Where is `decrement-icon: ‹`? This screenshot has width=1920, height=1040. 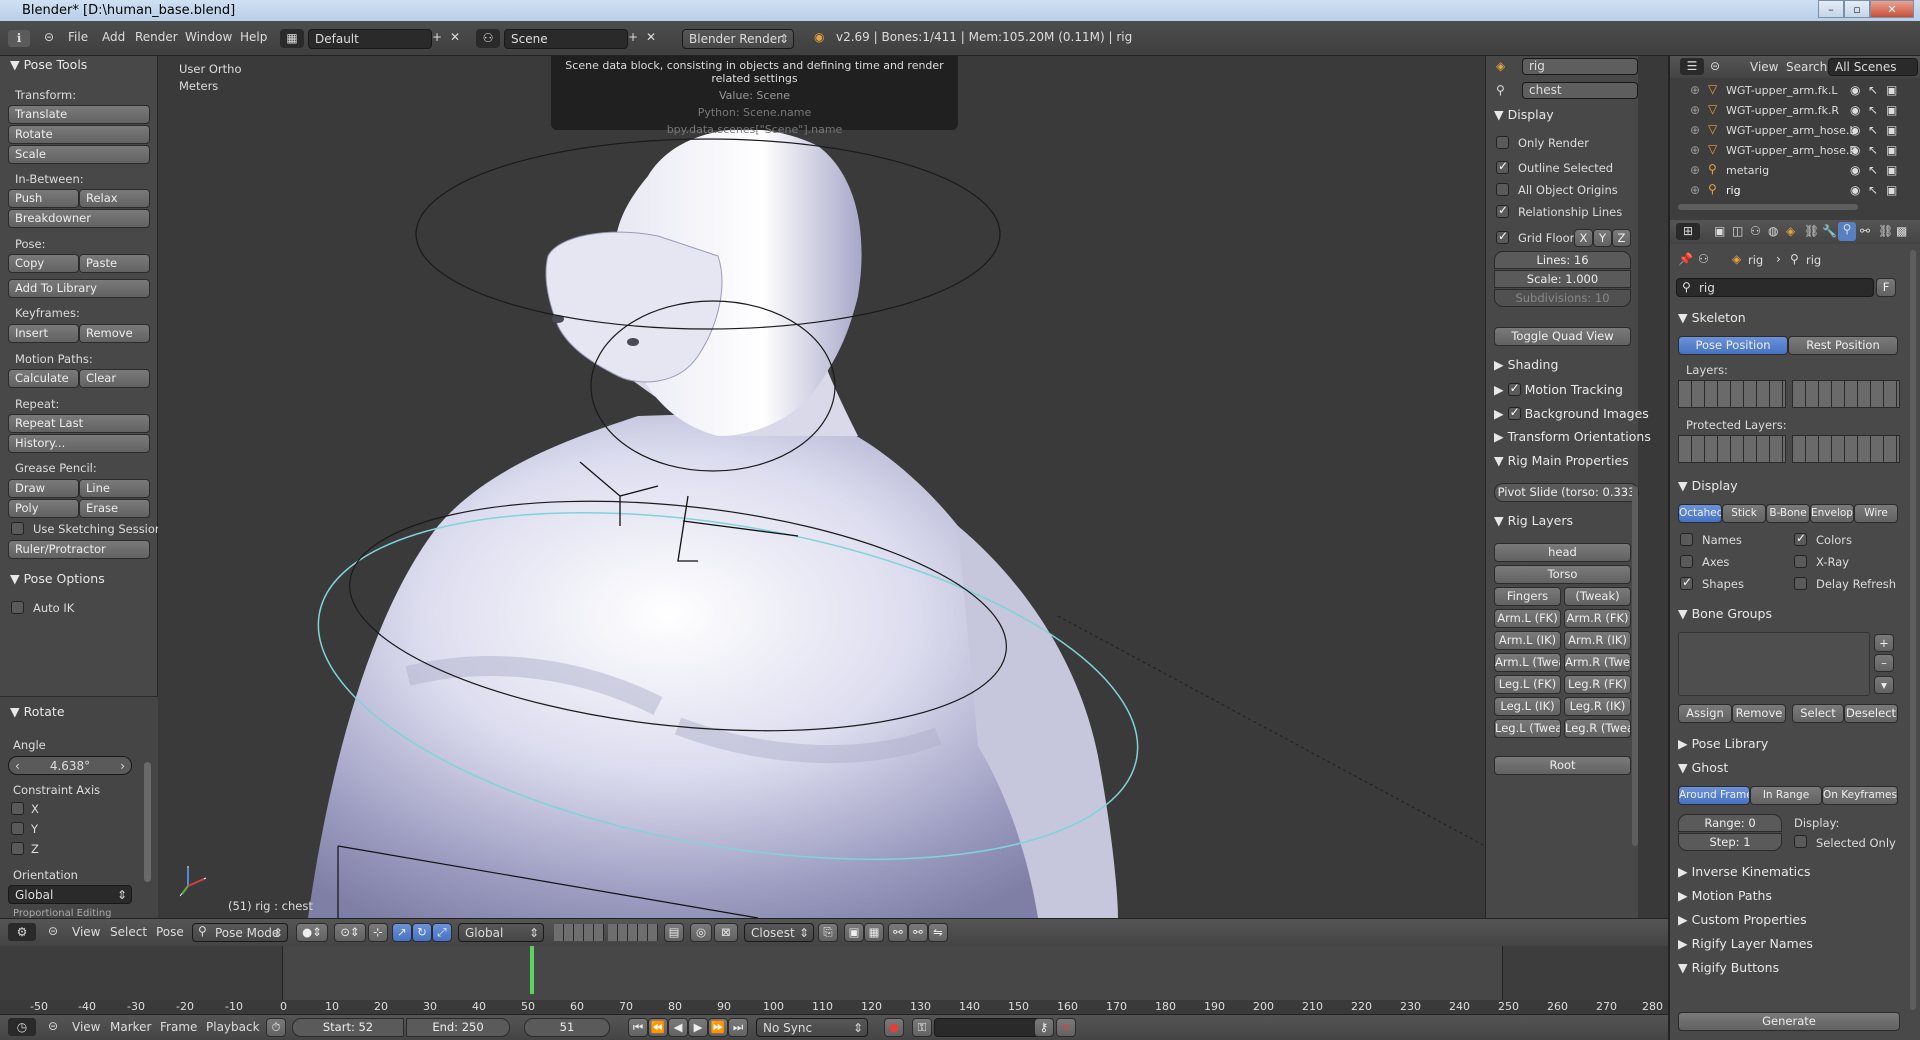
decrement-icon: ‹ is located at coordinates (17, 766).